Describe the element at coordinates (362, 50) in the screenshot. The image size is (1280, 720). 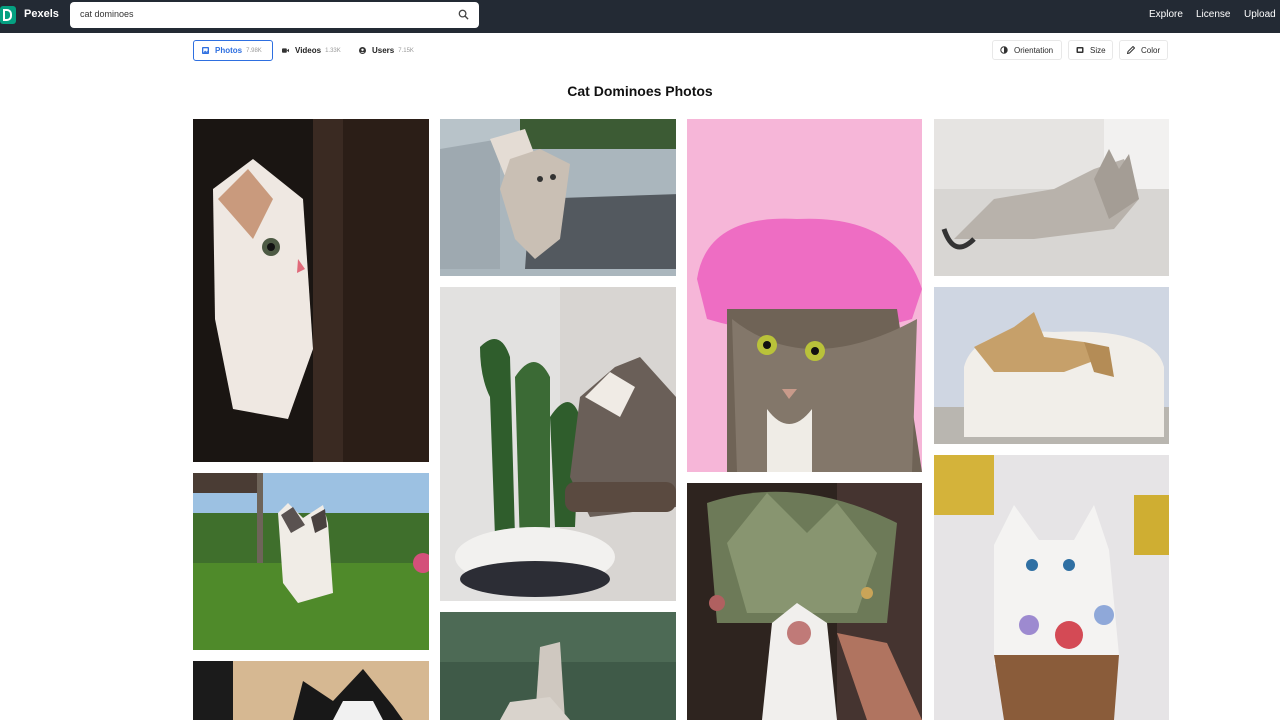
I see `user-icon` at that location.